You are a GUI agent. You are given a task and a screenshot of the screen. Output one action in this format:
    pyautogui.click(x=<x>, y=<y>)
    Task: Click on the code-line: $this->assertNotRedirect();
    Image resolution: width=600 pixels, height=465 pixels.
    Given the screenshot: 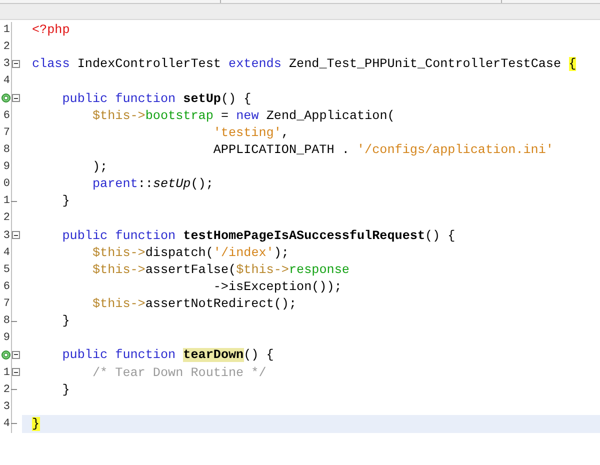 What is the action you would take?
    pyautogui.click(x=194, y=304)
    